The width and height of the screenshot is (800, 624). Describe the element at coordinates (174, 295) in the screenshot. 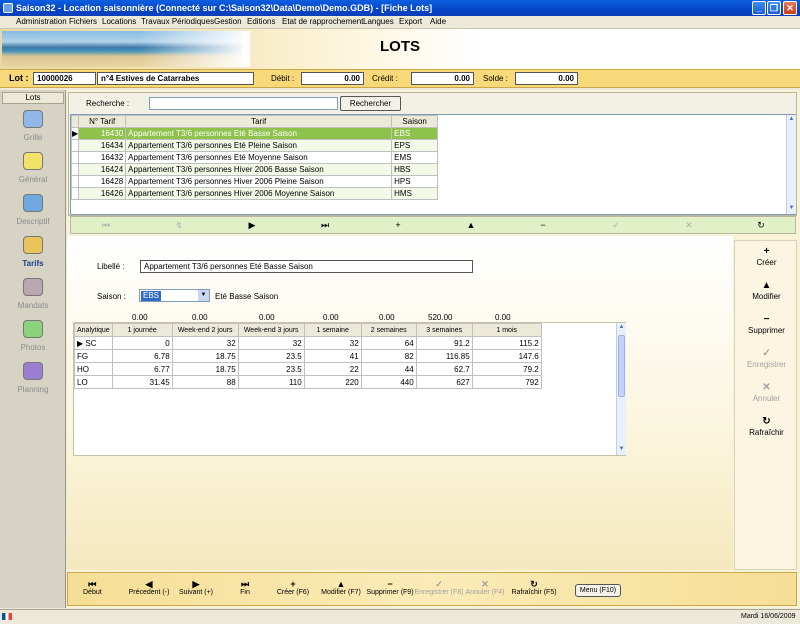

I see `saison-select: EBS ▼` at that location.